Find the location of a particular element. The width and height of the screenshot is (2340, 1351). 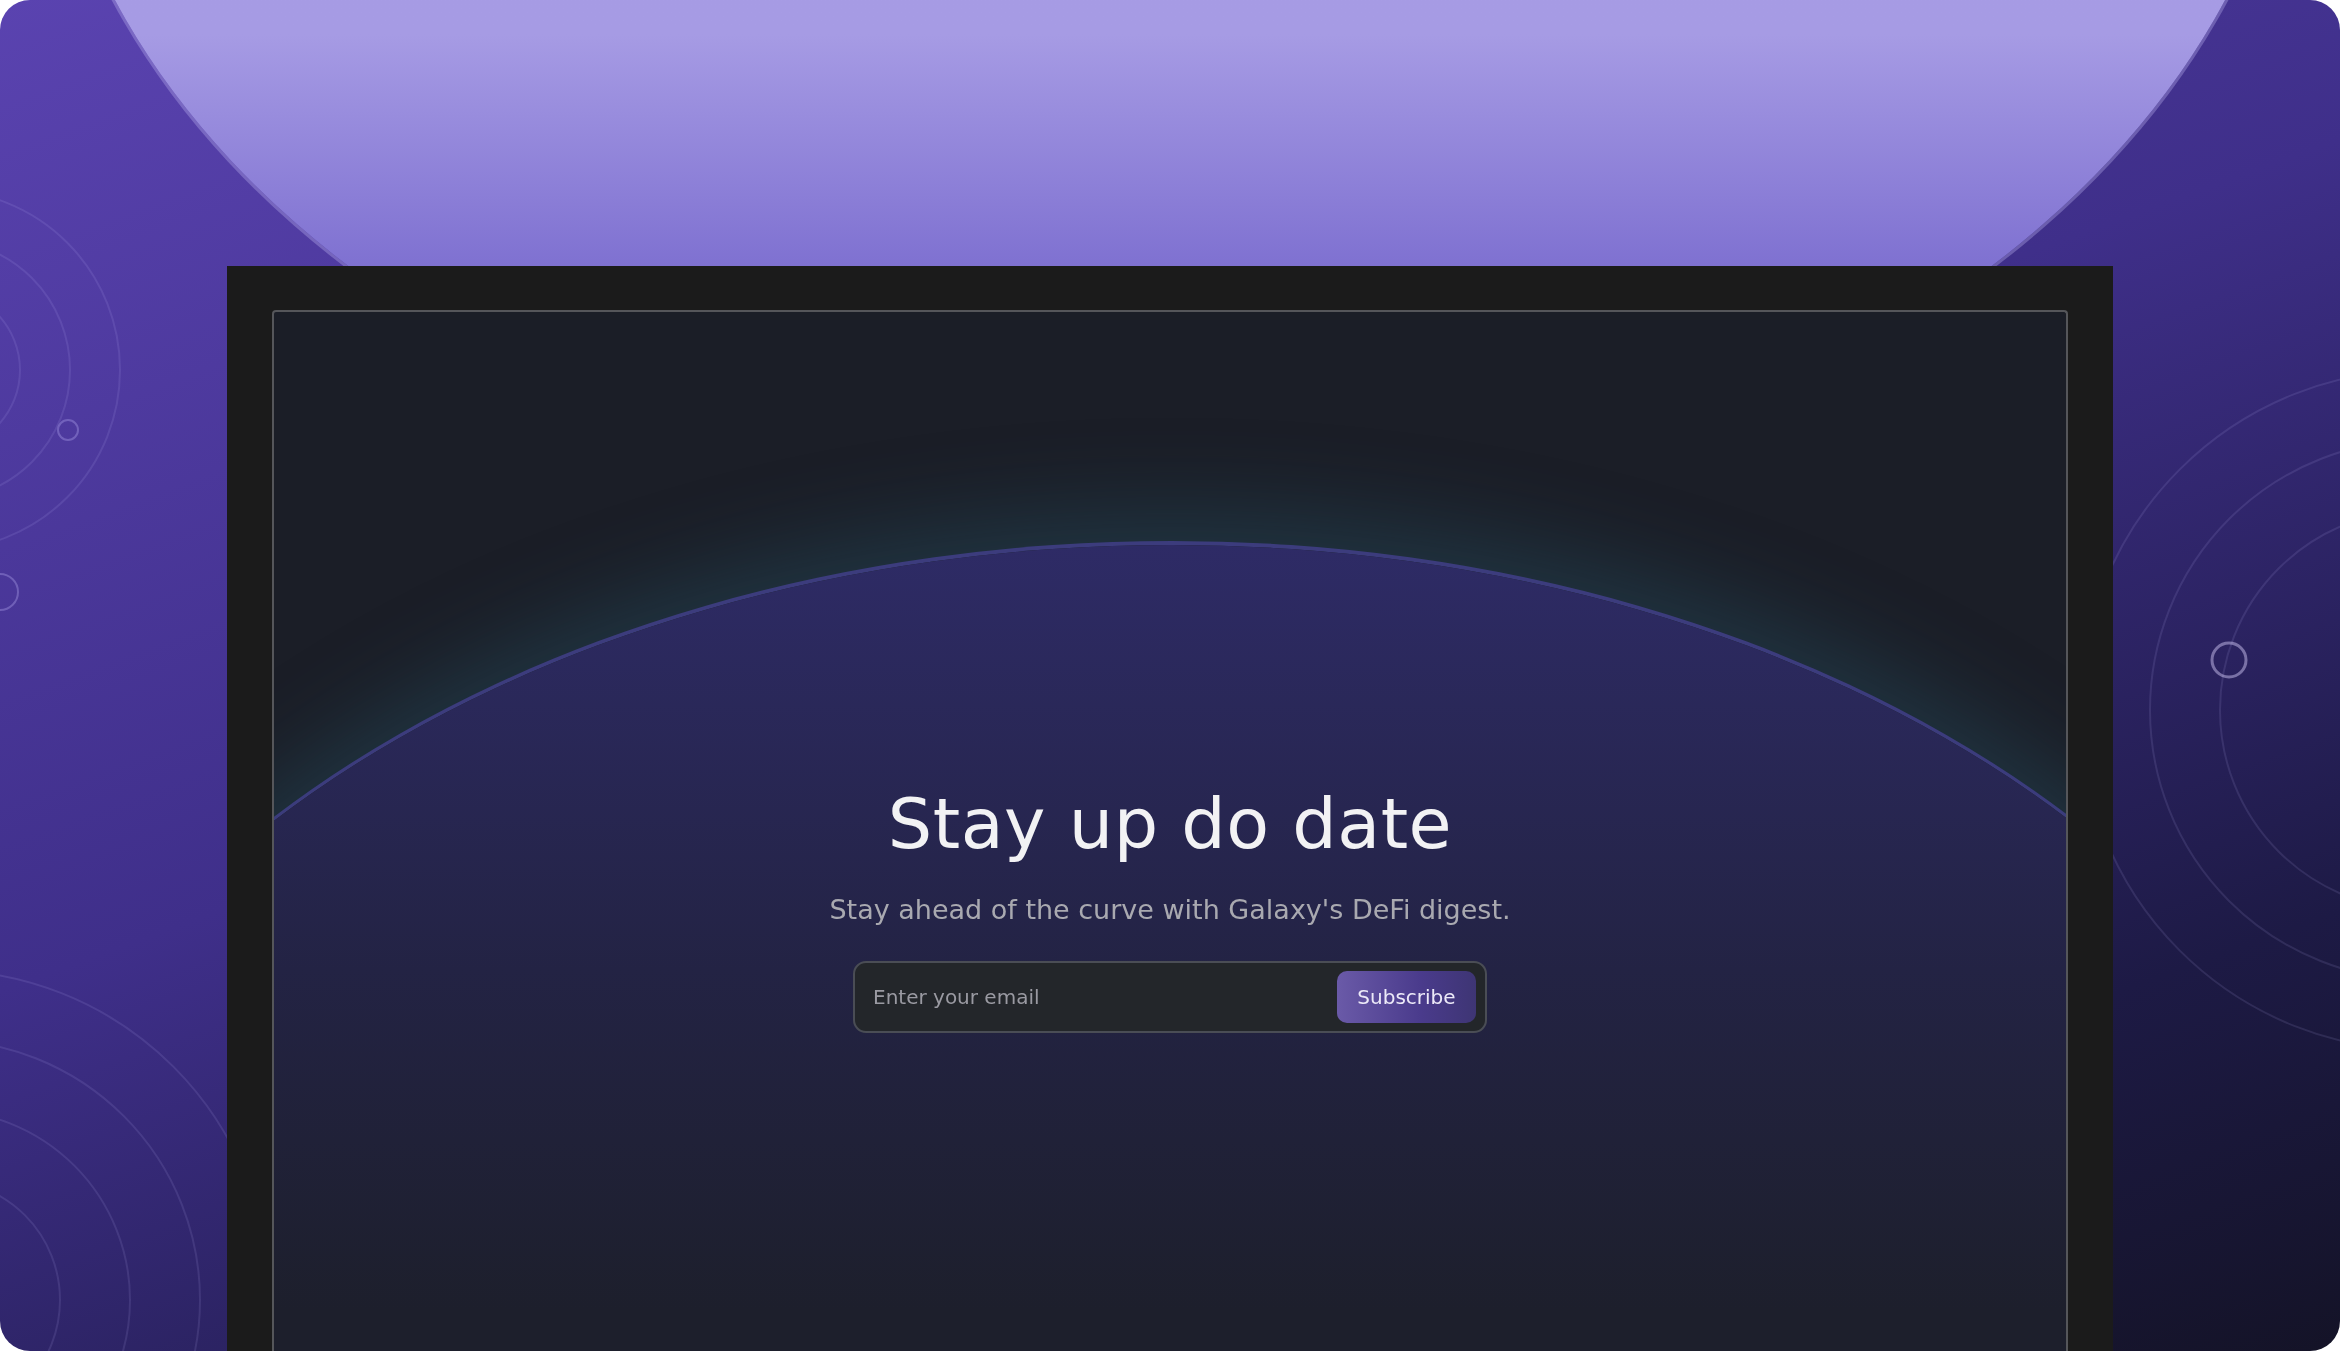

heading: Stay up do date is located at coordinates (1170, 824).